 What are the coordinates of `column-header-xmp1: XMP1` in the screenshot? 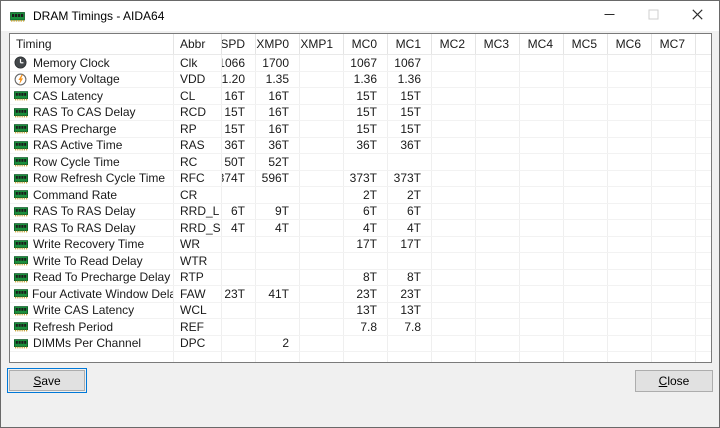 It's located at (322, 44).